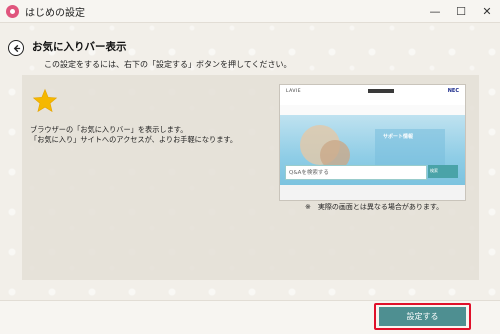 The height and width of the screenshot is (334, 500). Describe the element at coordinates (422, 316) in the screenshot. I see `setup-button: 設定する` at that location.